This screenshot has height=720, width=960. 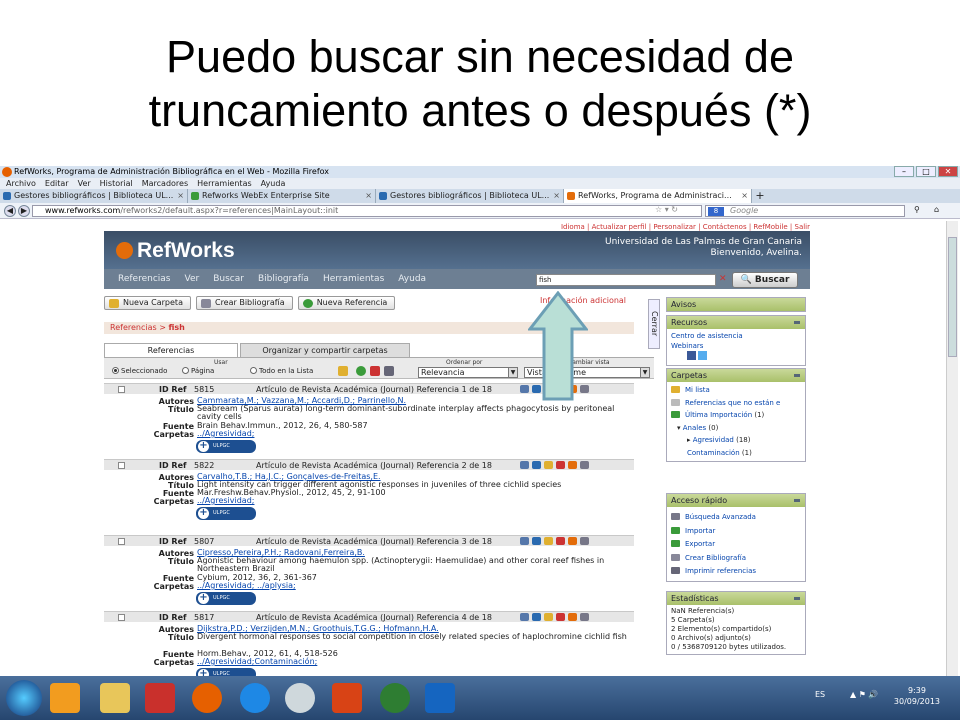 I want to click on crear-bibliografia-link: Crear Bibliografía, so click(x=736, y=559).